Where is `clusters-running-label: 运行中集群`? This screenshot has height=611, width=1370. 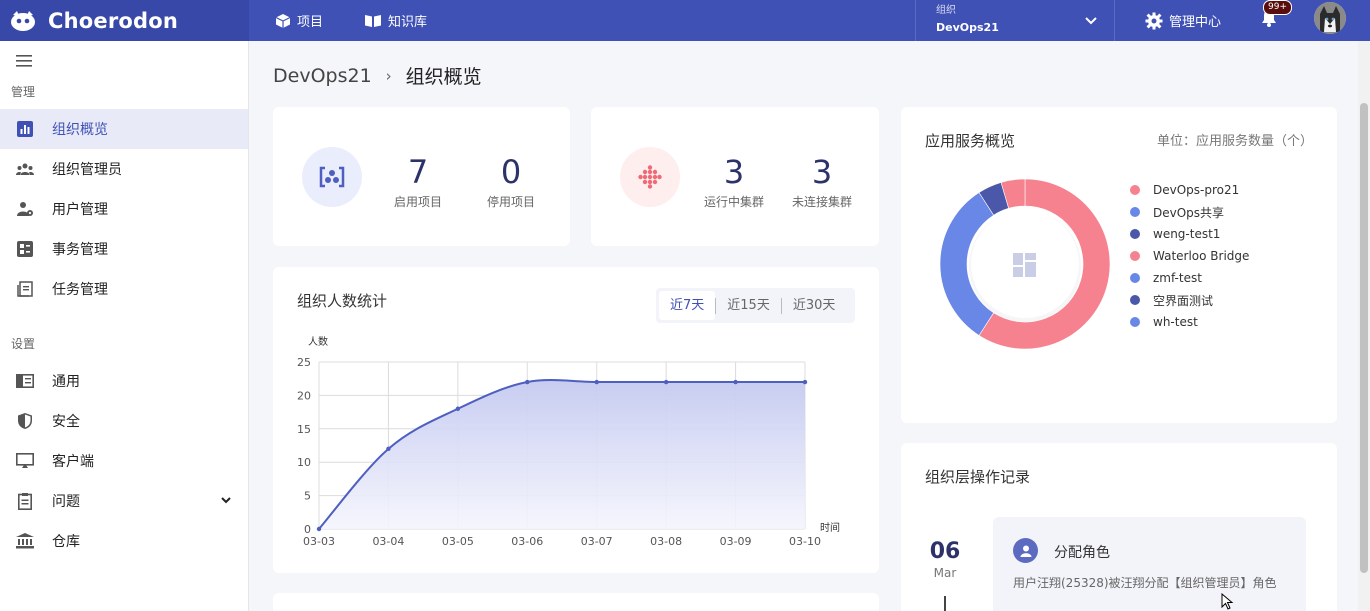
clusters-running-label: 运行中集群 is located at coordinates (733, 202).